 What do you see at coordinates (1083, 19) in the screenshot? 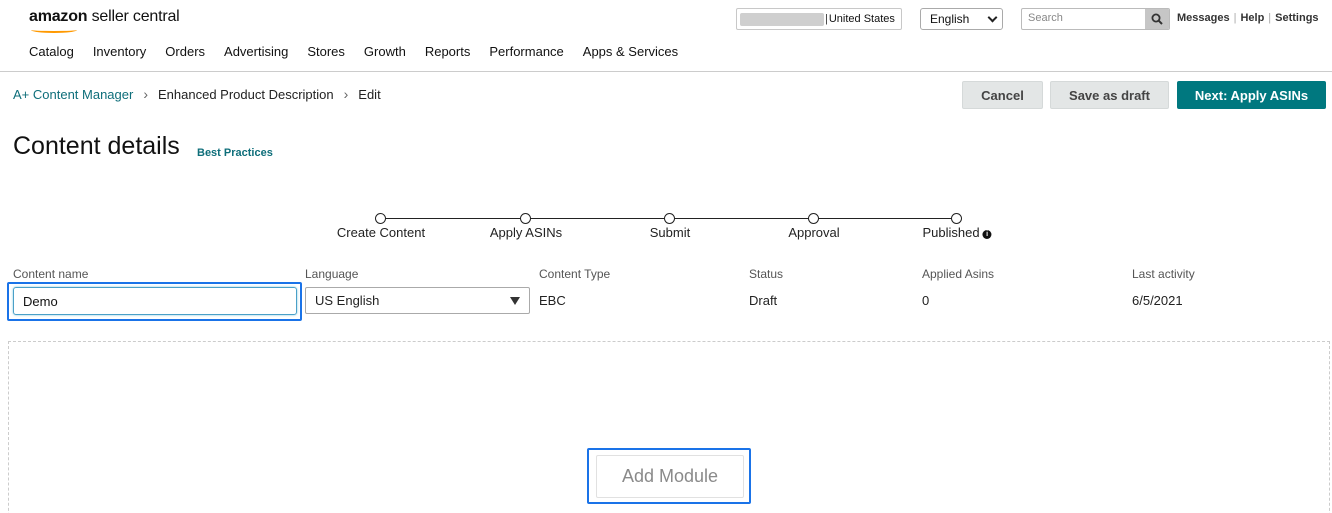
I see `search-input: Search` at bounding box center [1083, 19].